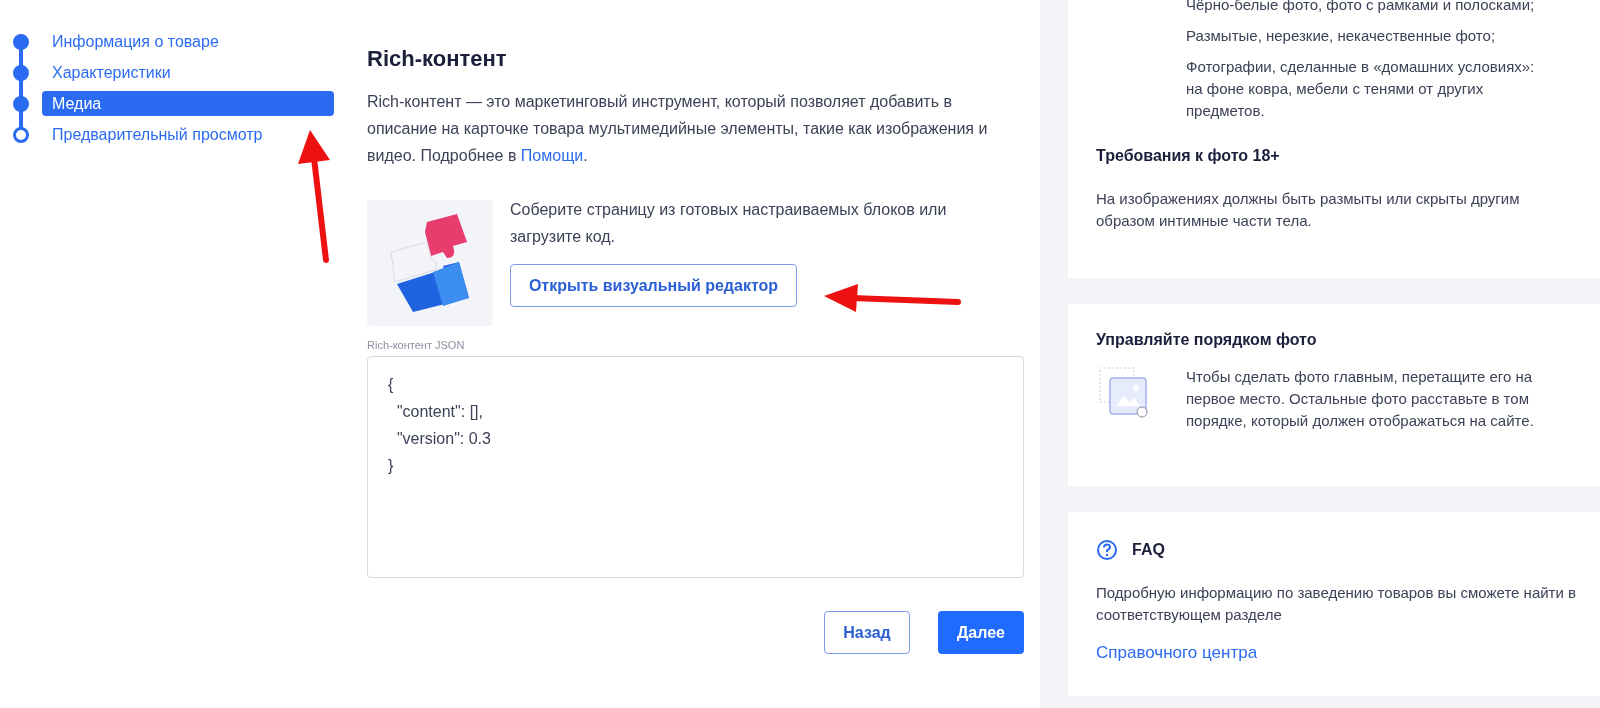 The height and width of the screenshot is (708, 1600). What do you see at coordinates (188, 41) in the screenshot?
I see `step-link: Информация о товаре` at bounding box center [188, 41].